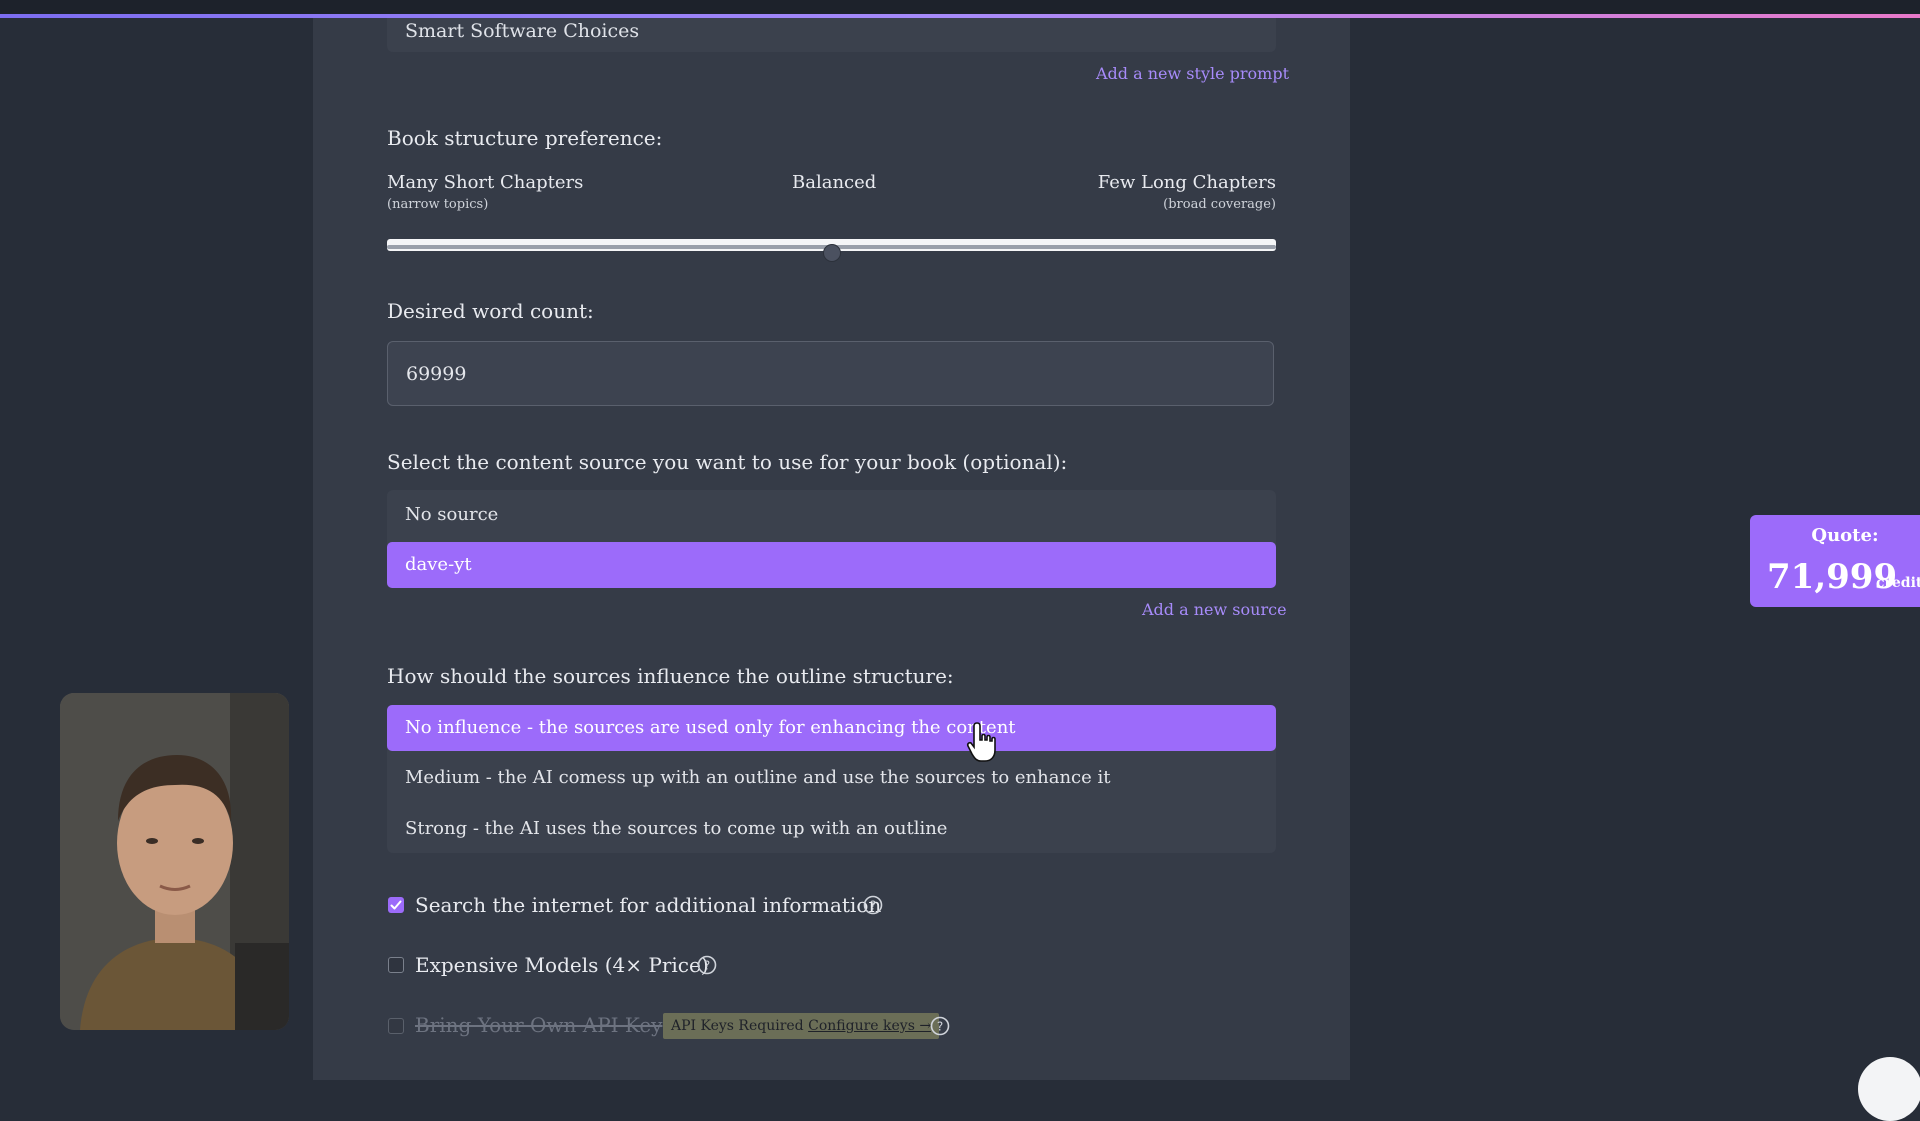  I want to click on source-option-dave-yt: dave-yt, so click(831, 565).